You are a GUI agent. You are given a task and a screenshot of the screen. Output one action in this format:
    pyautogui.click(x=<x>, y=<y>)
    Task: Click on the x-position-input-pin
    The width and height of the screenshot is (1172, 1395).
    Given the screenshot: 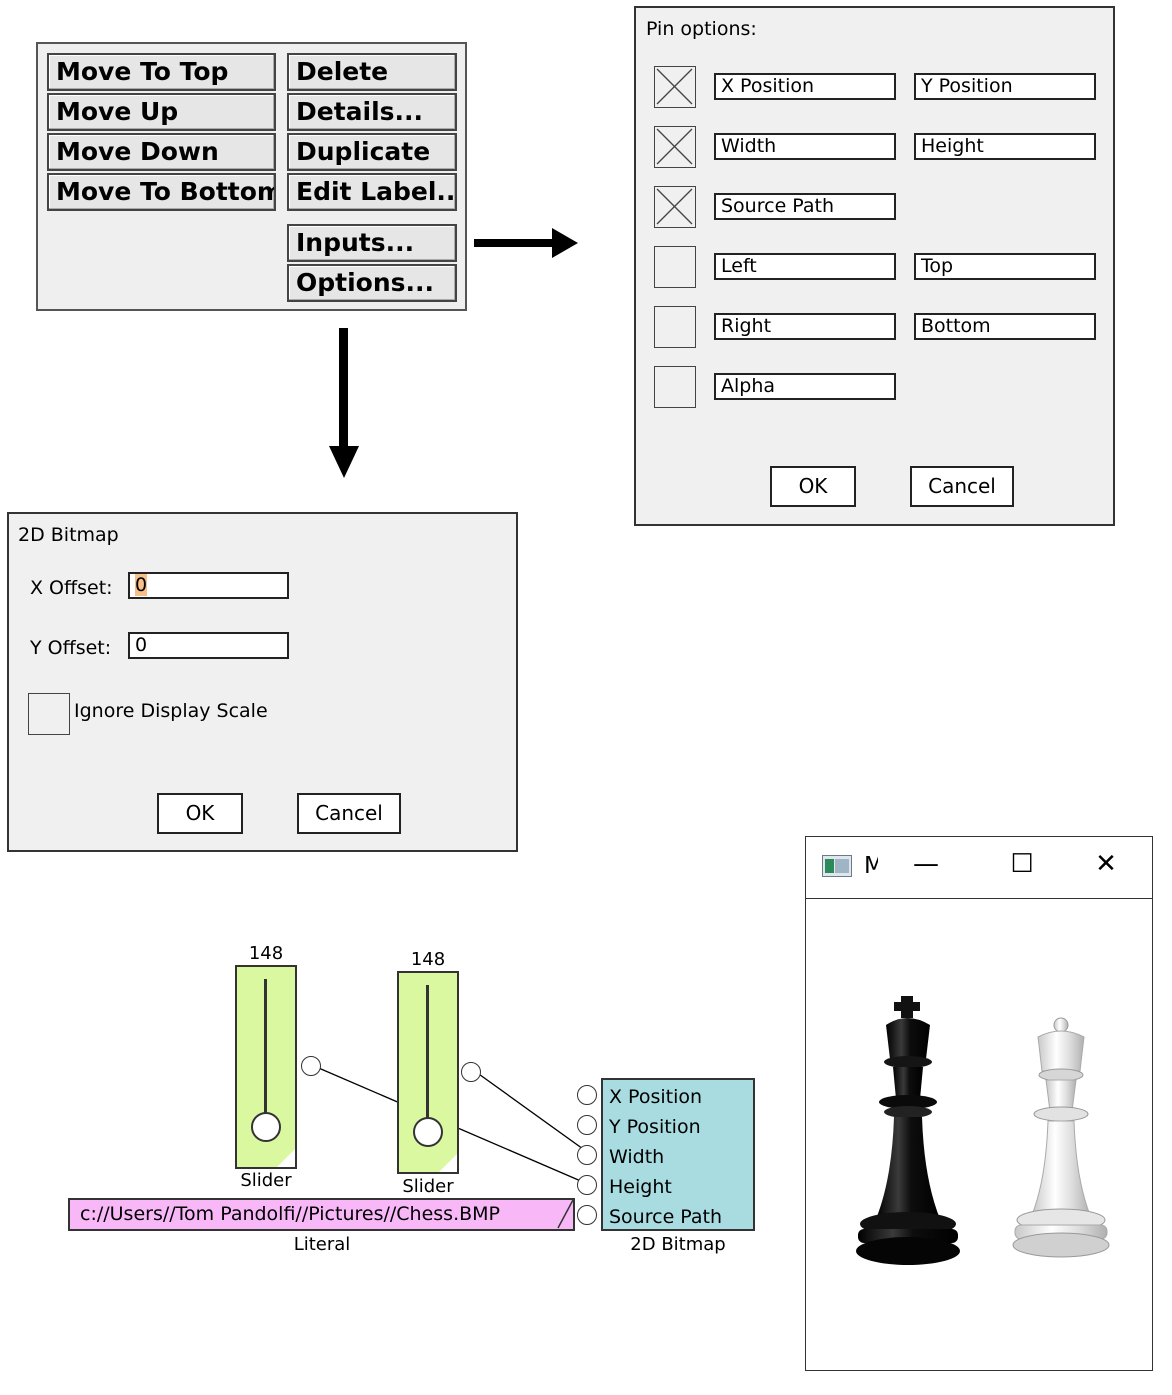 What is the action you would take?
    pyautogui.click(x=587, y=1095)
    